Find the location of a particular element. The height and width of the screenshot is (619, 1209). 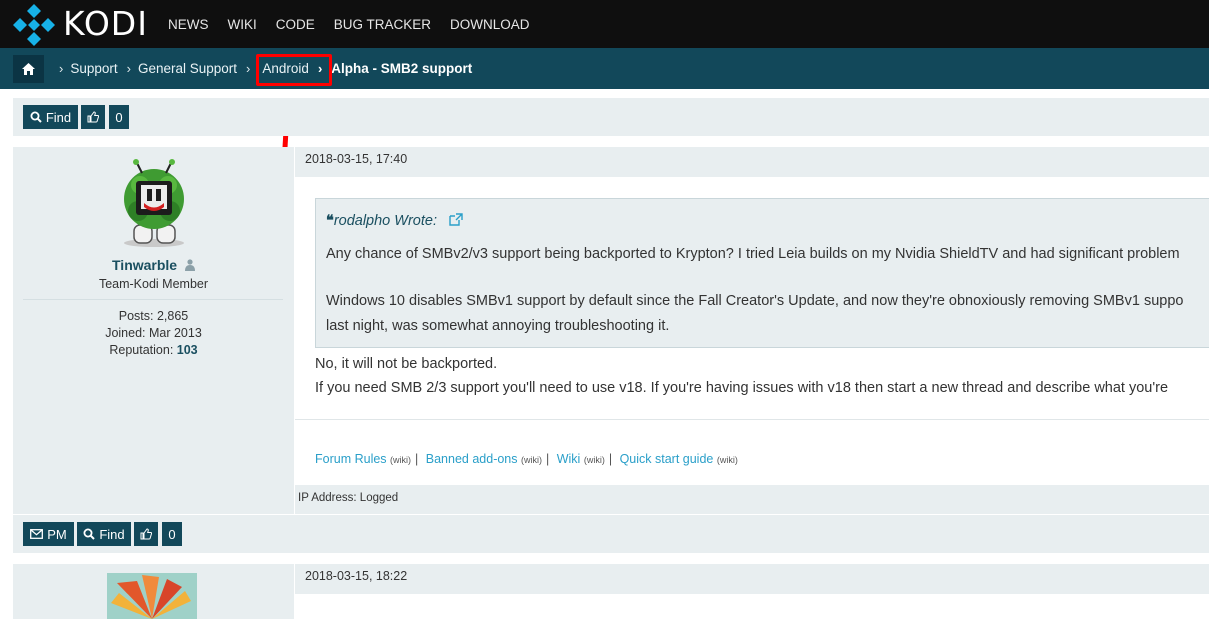

post-header: 2018-03-15, 18:22 is located at coordinates (752, 579).